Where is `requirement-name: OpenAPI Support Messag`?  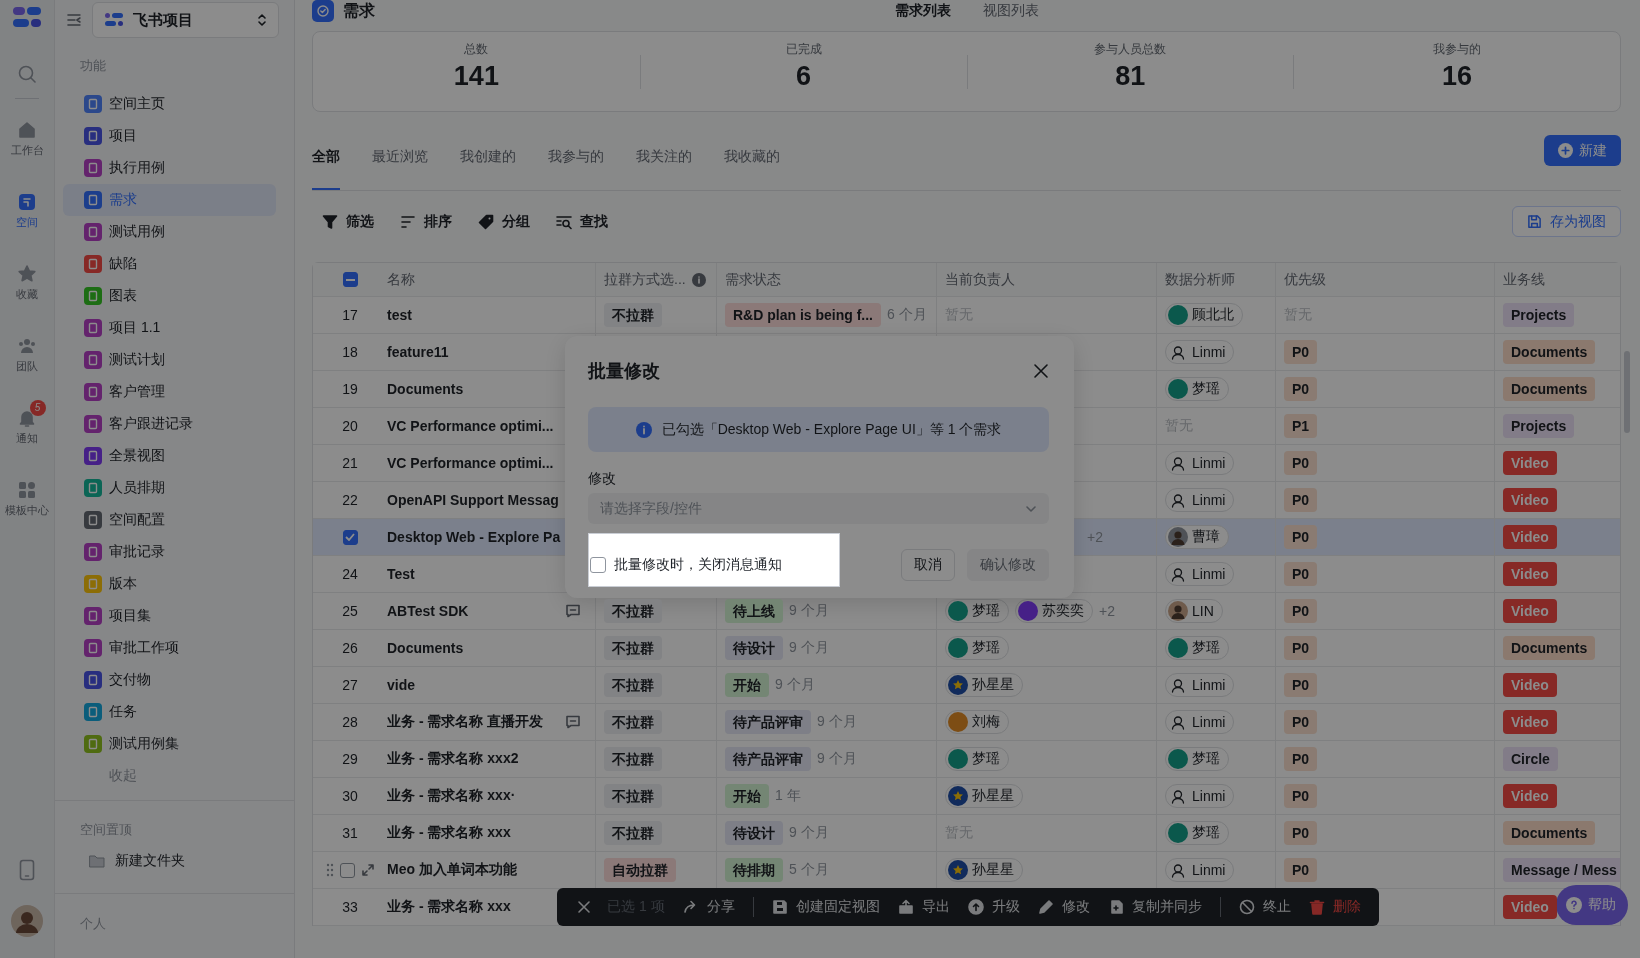
requirement-name: OpenAPI Support Messag is located at coordinates (473, 500).